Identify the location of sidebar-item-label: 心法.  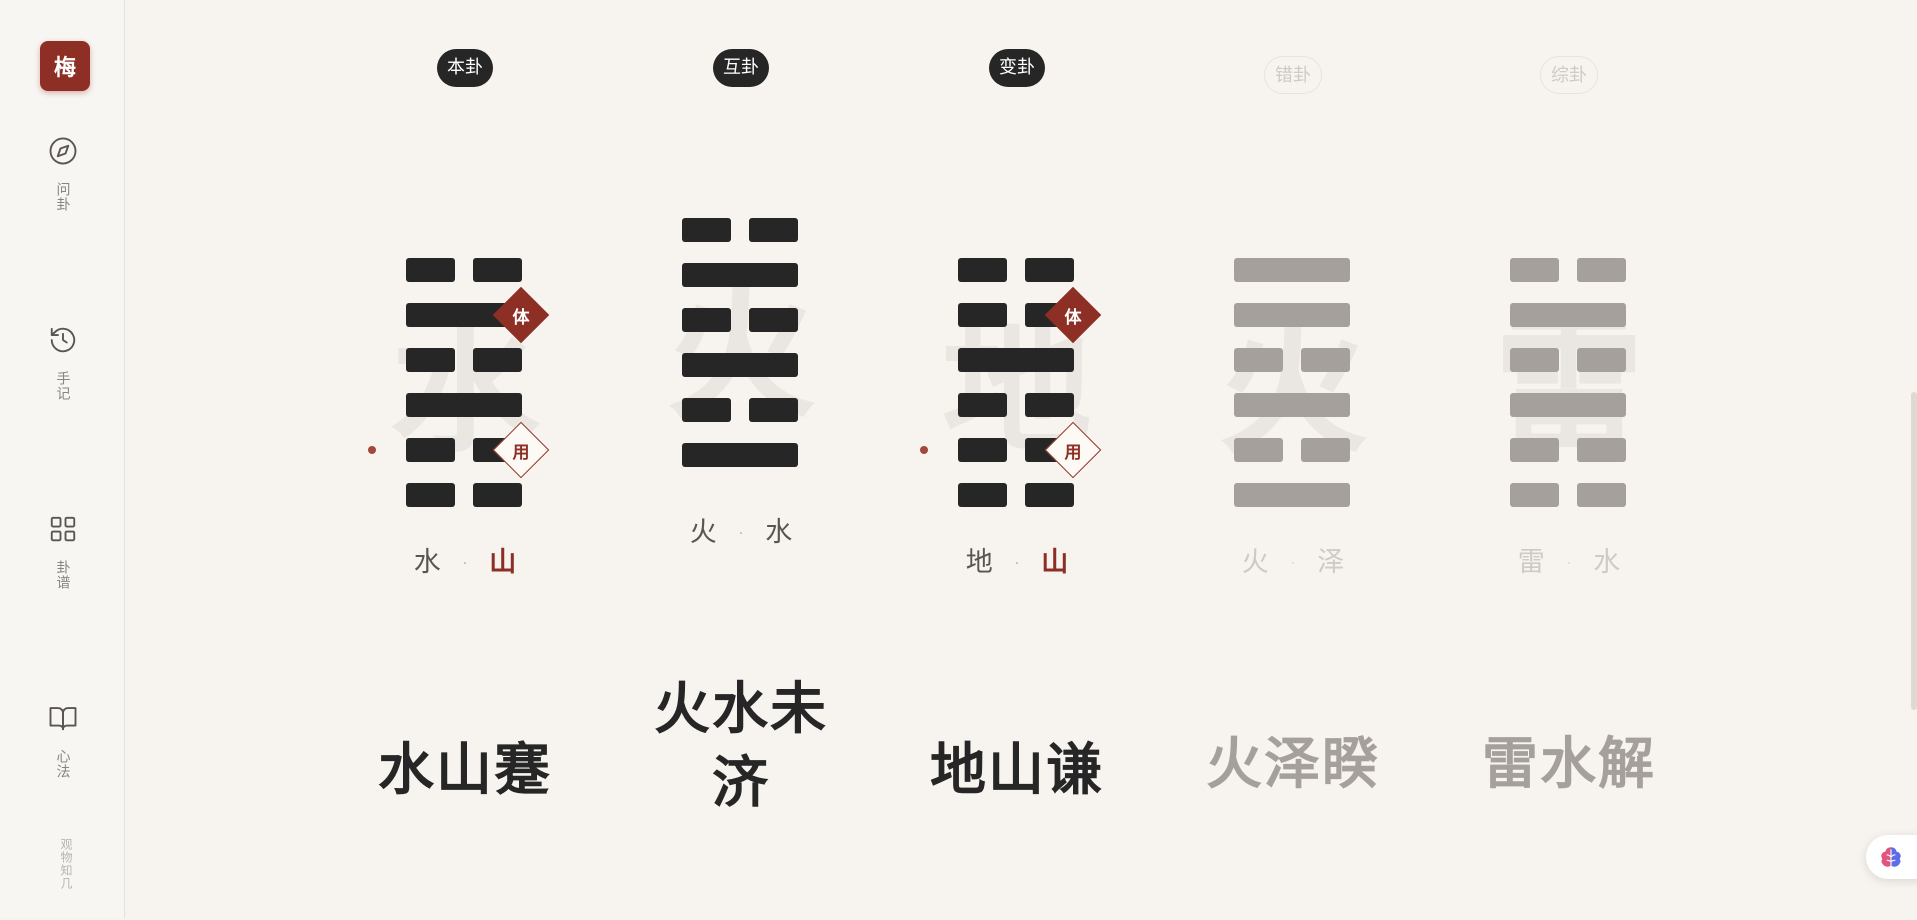
(62, 764).